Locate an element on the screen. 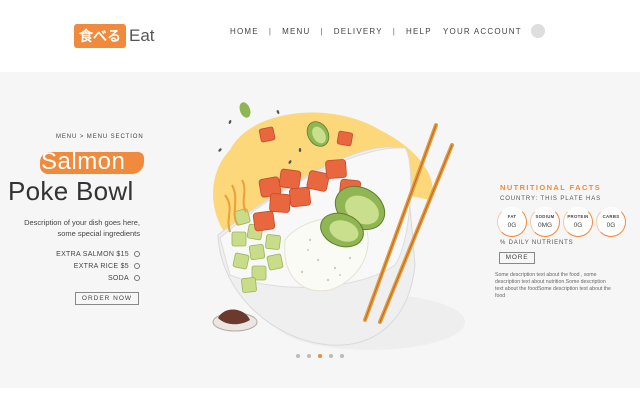 Image resolution: width=640 pixels, height=420 pixels. dish-highlight: Salmon is located at coordinates (91, 162).